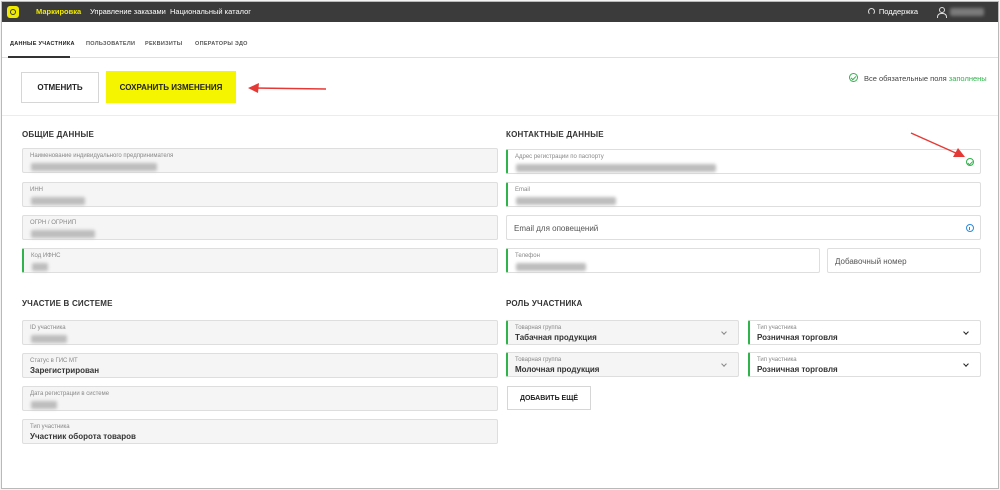 This screenshot has height=490, width=1000. Describe the element at coordinates (544, 303) in the screenshot. I see `section-title-role: Роль участника` at that location.